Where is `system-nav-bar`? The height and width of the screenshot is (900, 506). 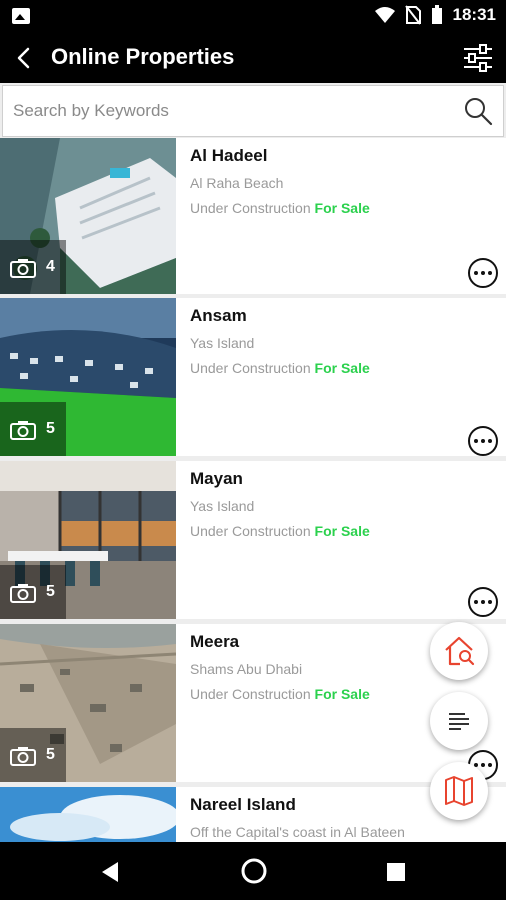
system-nav-bar is located at coordinates (253, 871).